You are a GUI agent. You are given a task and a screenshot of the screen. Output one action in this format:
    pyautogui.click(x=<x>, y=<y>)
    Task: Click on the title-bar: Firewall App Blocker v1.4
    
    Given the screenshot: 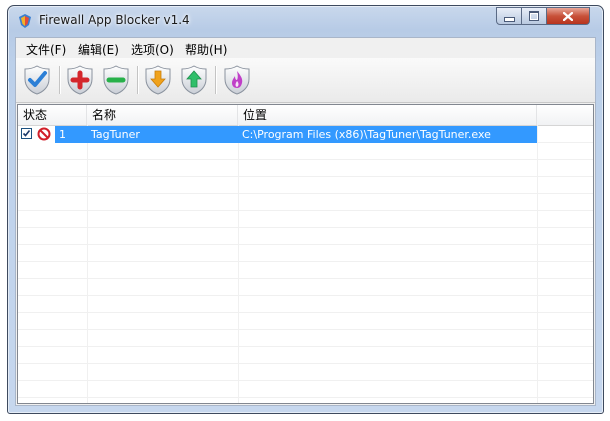 What is the action you would take?
    pyautogui.click(x=305, y=20)
    